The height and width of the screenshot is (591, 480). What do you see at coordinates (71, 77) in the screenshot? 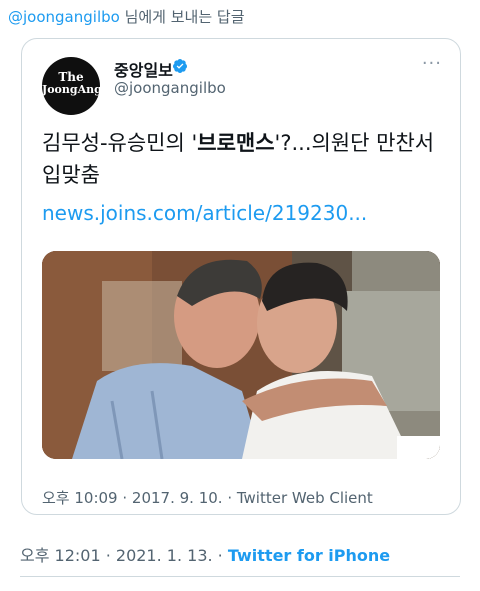
I see `avatar-logo-line1: The` at bounding box center [71, 77].